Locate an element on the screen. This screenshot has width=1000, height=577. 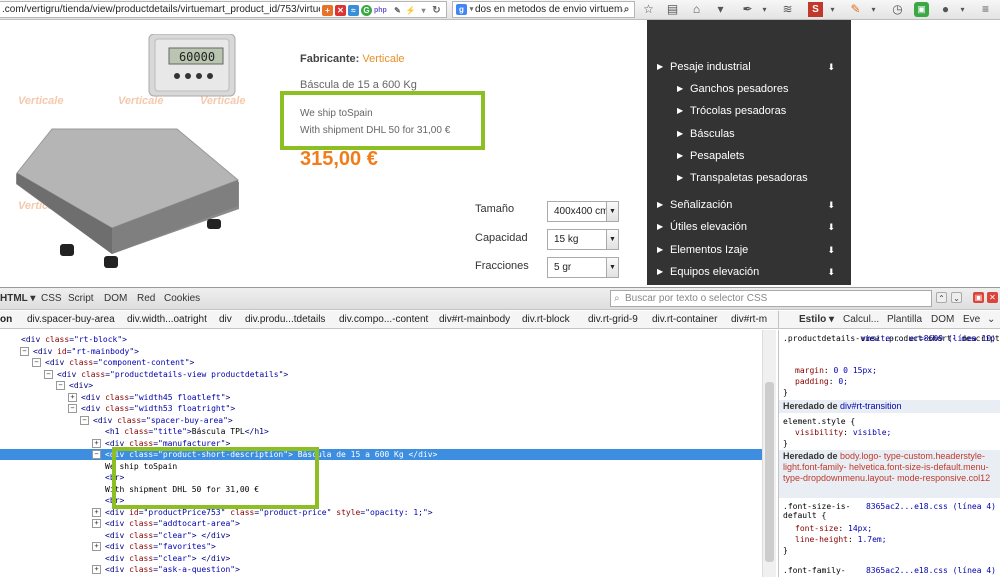
menu-item-senalizacion: ▶ Señalización ⬇ is located at coordinates (749, 206).